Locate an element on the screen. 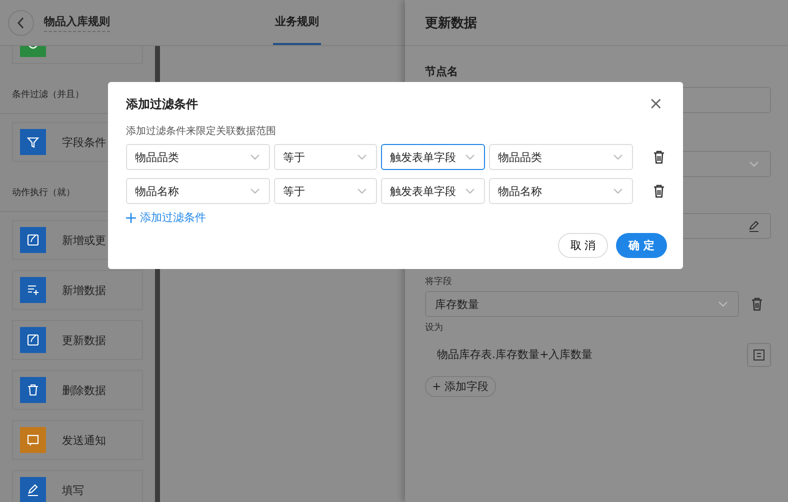 The width and height of the screenshot is (788, 502). page-title: 物品入库规则 is located at coordinates (77, 23).